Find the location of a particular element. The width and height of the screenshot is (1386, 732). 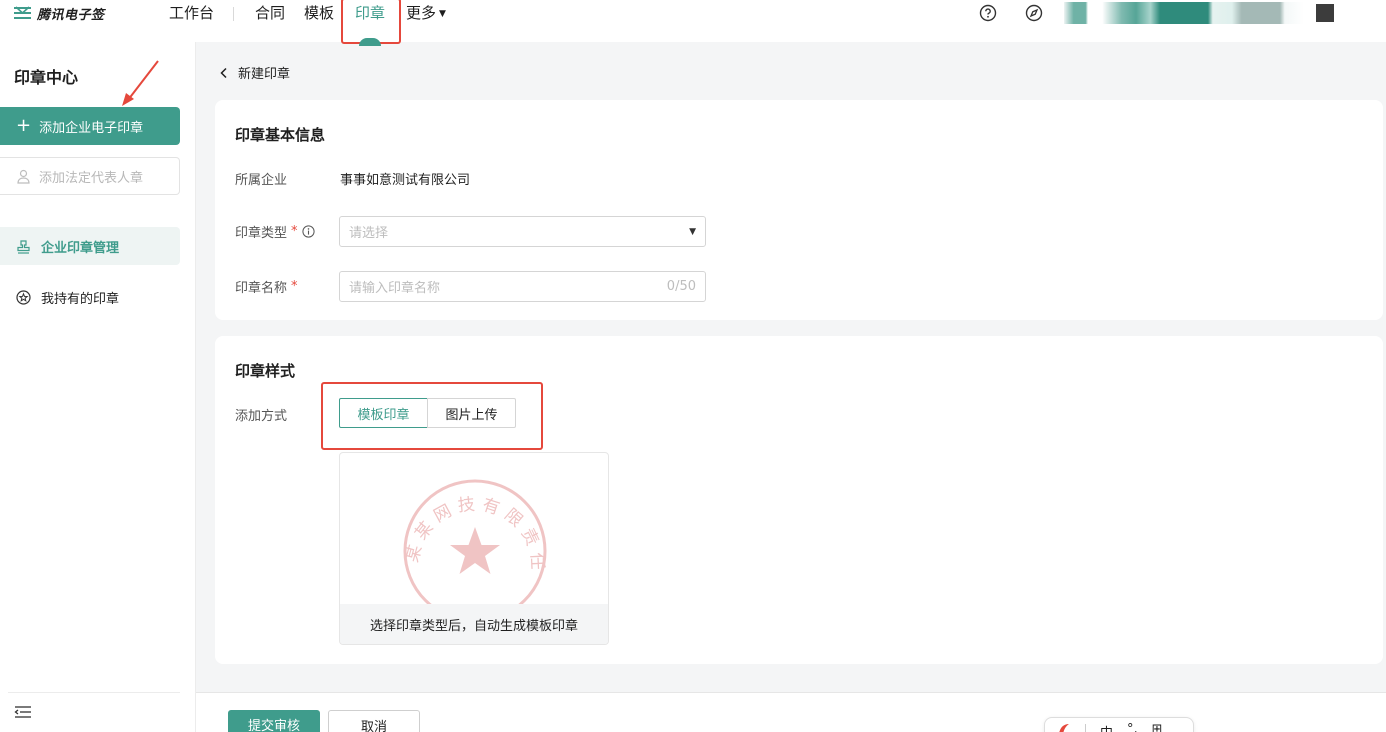

page-title: 新建印章 is located at coordinates (264, 74).